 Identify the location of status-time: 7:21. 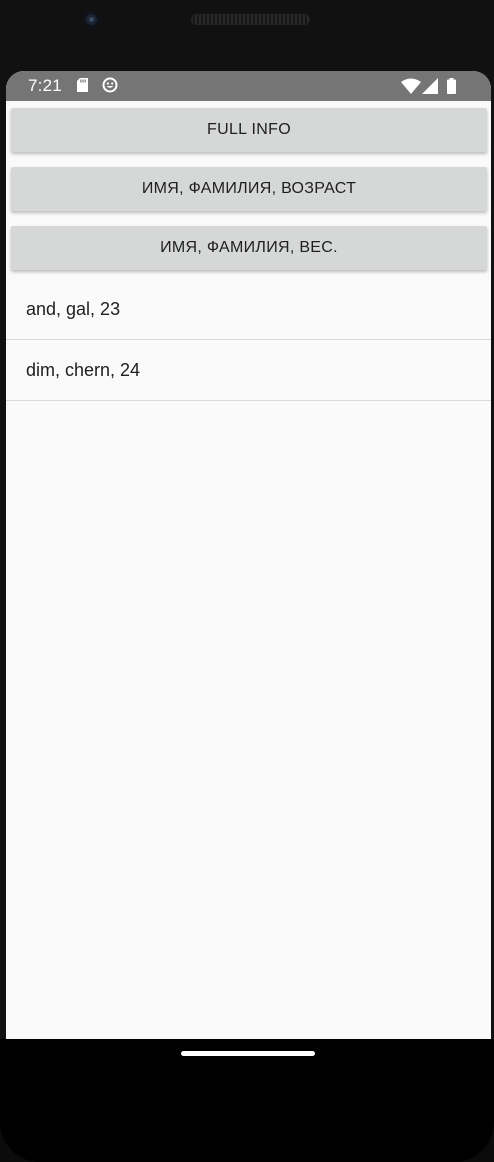
(45, 85).